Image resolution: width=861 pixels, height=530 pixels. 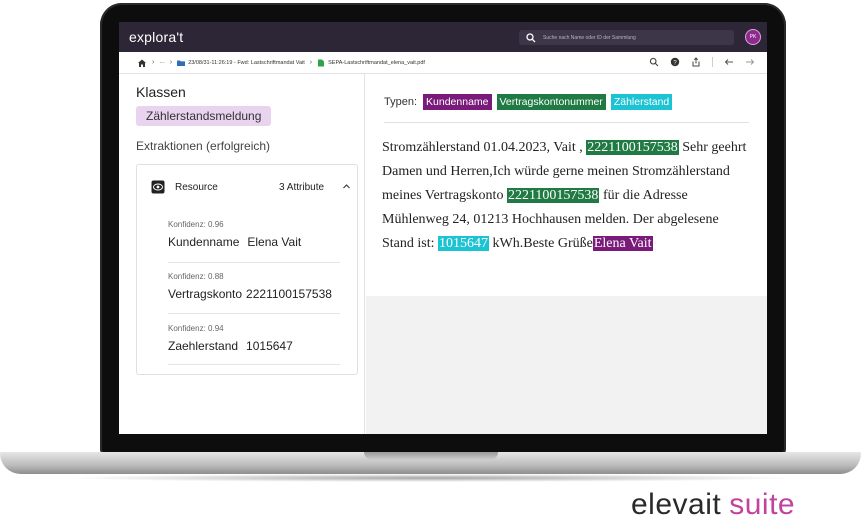 What do you see at coordinates (289, 294) in the screenshot?
I see `attribute-value: 2221100157538` at bounding box center [289, 294].